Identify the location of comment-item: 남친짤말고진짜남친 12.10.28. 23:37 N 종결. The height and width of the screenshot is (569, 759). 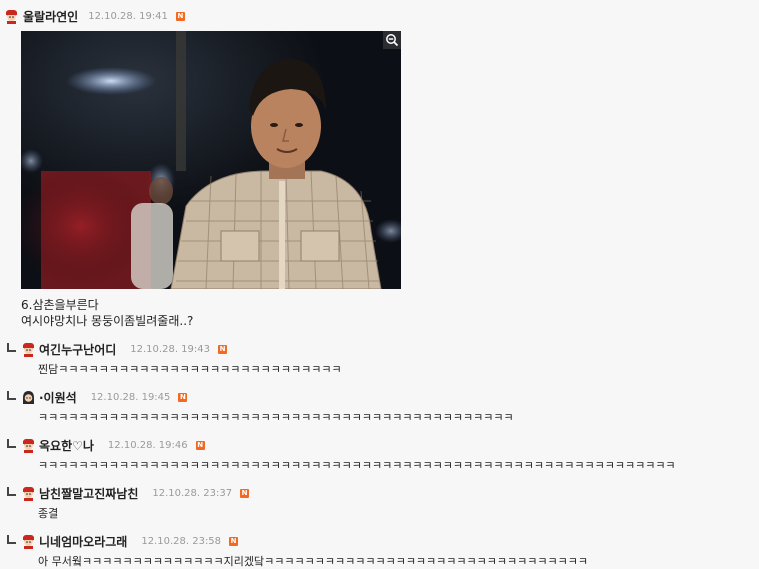
(128, 502).